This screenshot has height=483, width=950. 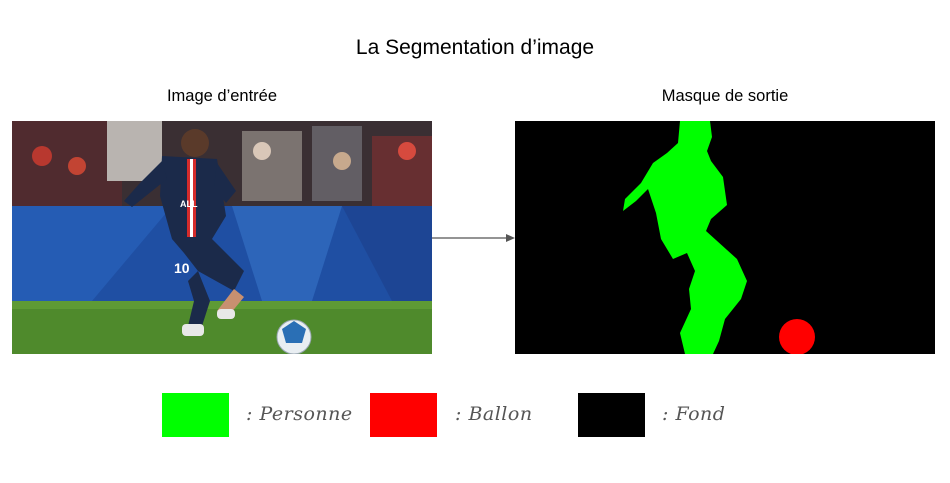 I want to click on arrow, so click(x=473, y=238).